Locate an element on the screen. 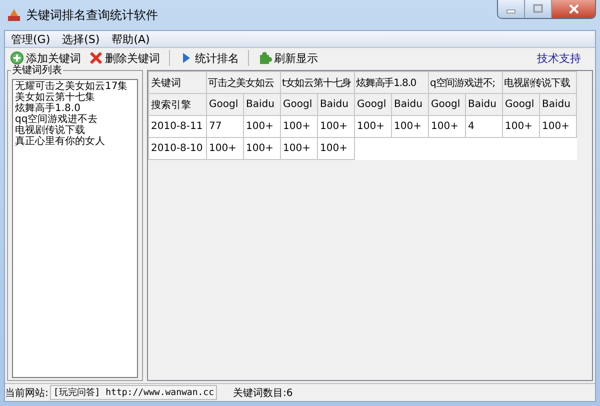 This screenshot has height=406, width=600. window-title: 关键词排名查询统计软件 is located at coordinates (92, 15).